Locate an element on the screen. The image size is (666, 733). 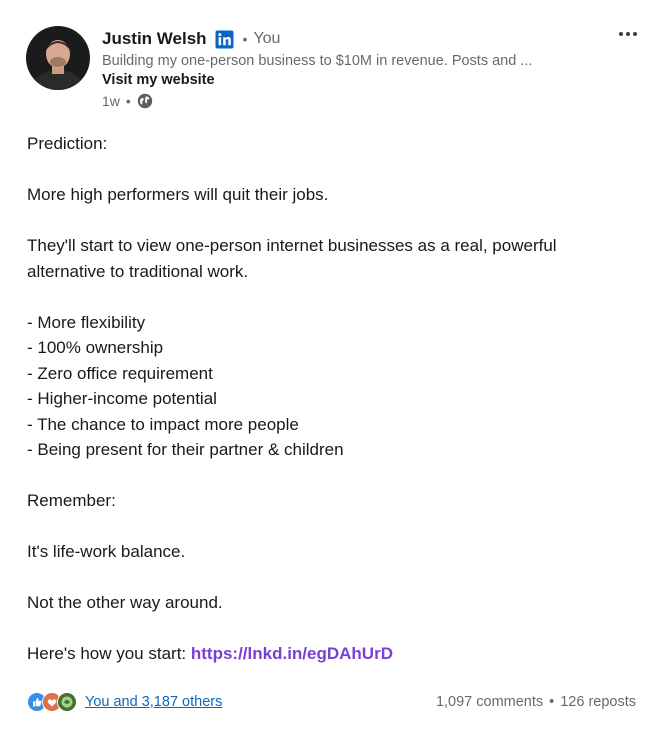
support-icon is located at coordinates (67, 702).